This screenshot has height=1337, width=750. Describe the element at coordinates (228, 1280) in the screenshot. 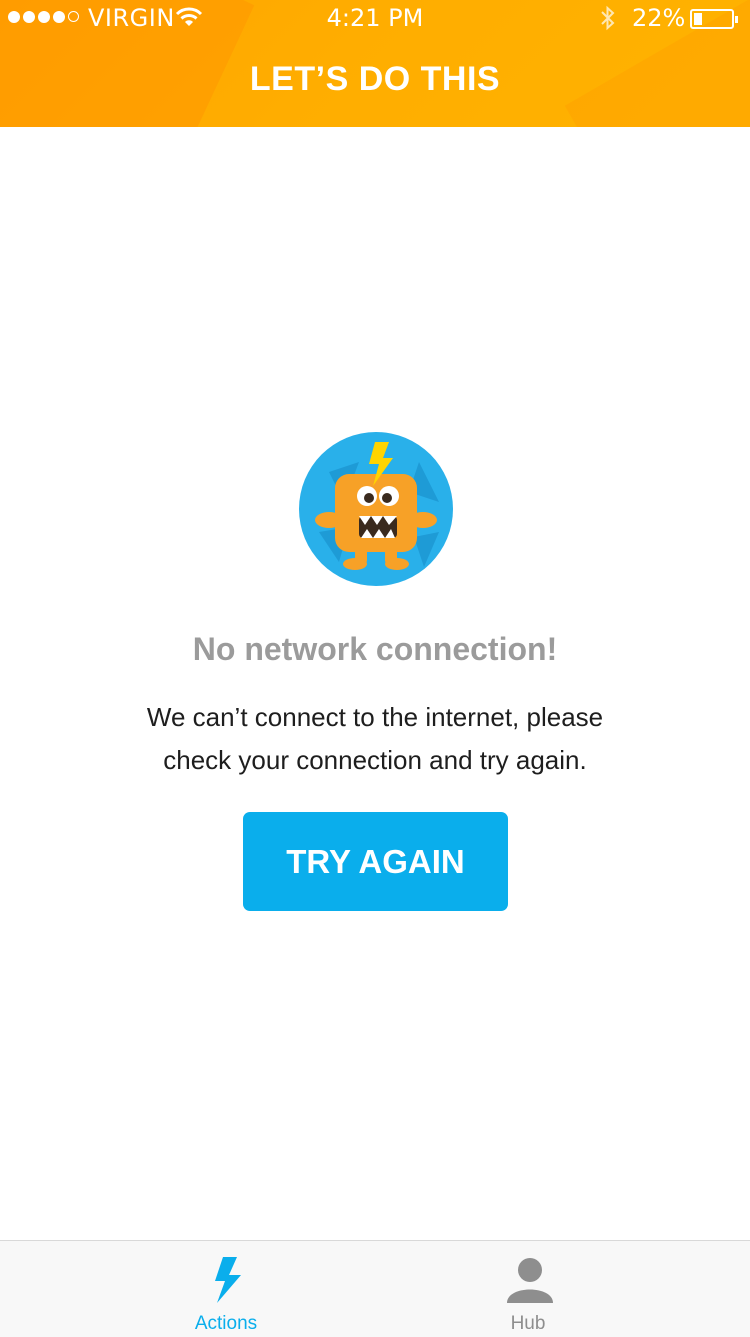

I see `lightning-icon` at that location.